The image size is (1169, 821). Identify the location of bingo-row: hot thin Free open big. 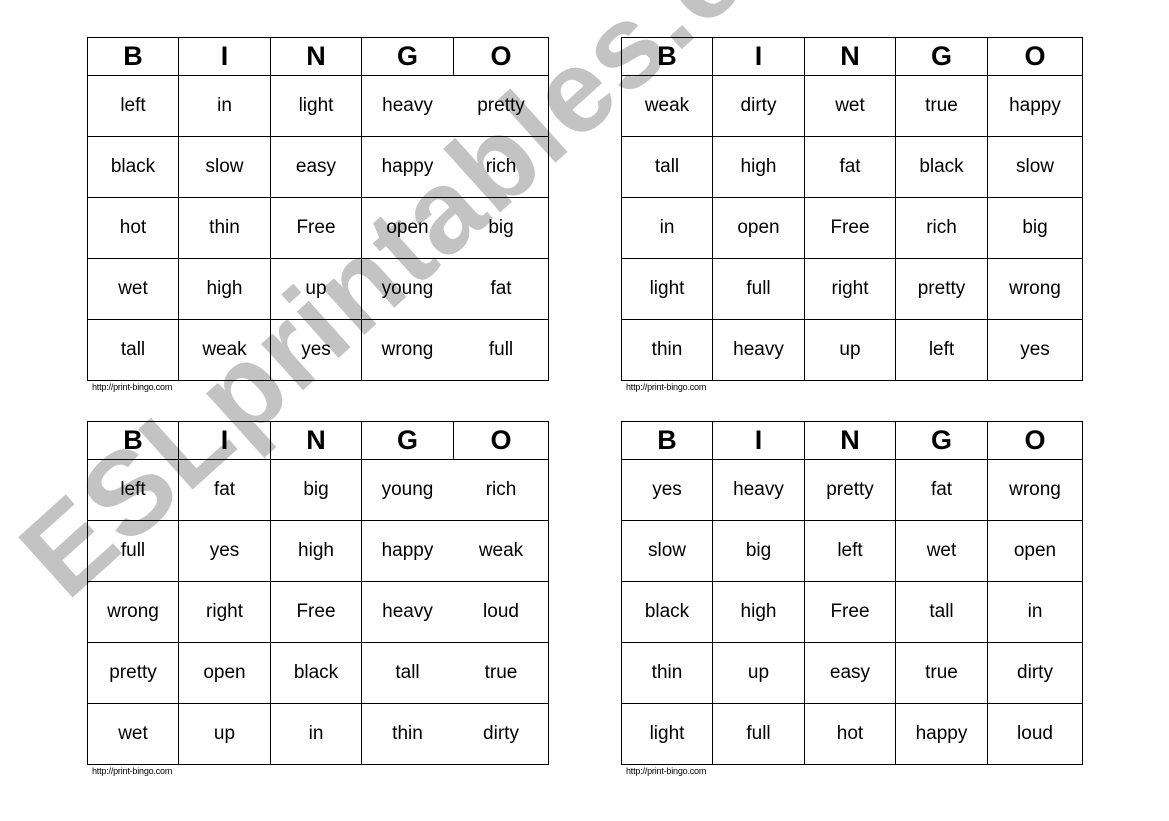
(318, 228).